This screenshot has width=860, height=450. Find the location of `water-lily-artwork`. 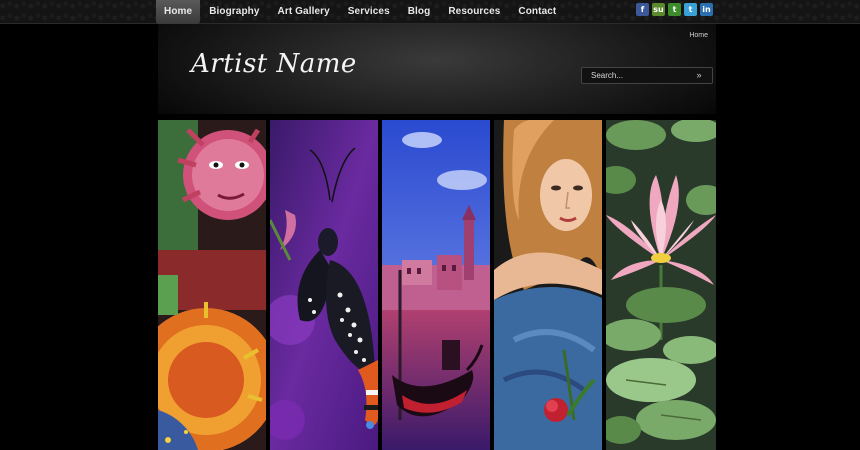

water-lily-artwork is located at coordinates (661, 285).